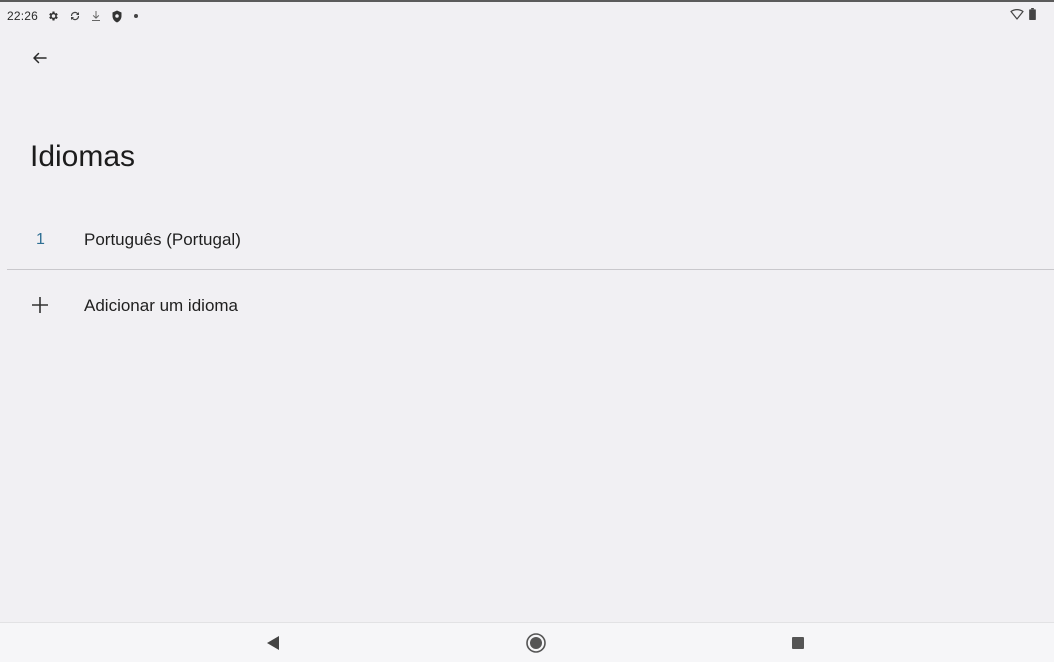 This screenshot has width=1054, height=662. I want to click on nav-back-button, so click(273, 645).